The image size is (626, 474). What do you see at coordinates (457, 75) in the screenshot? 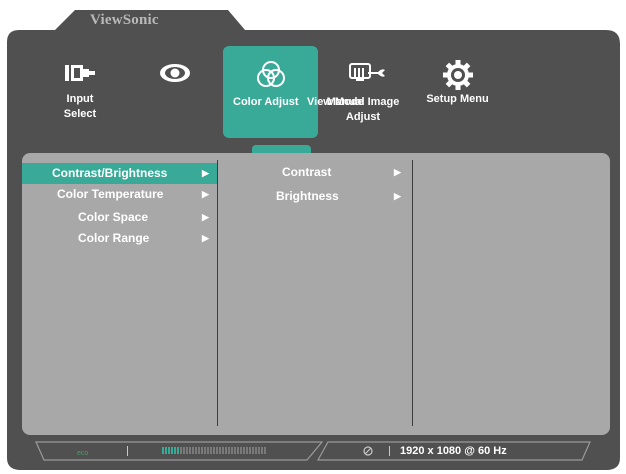
I see `gear-icon` at bounding box center [457, 75].